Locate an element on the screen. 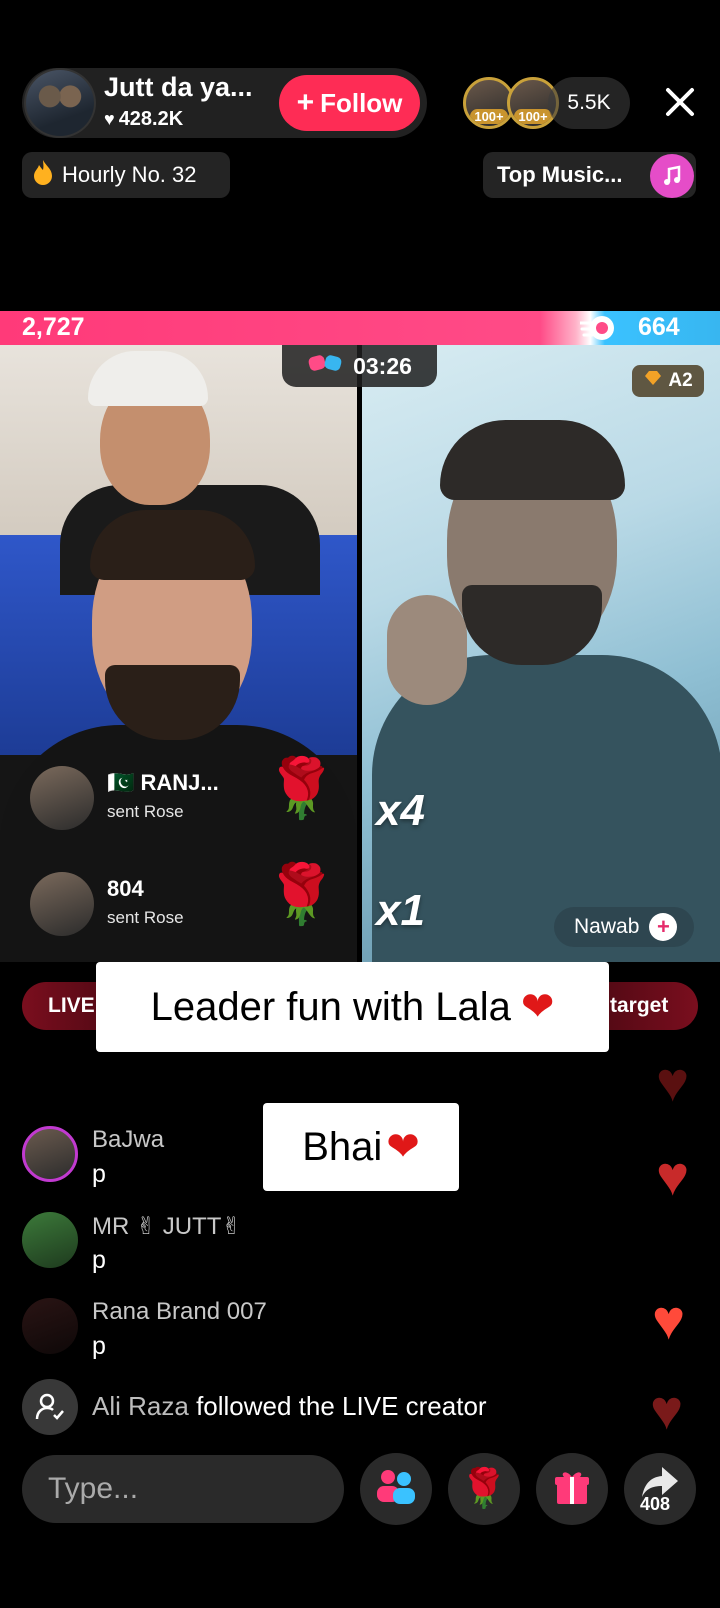 The image size is (720, 1608). battle-score-right: 664 is located at coordinates (659, 327).